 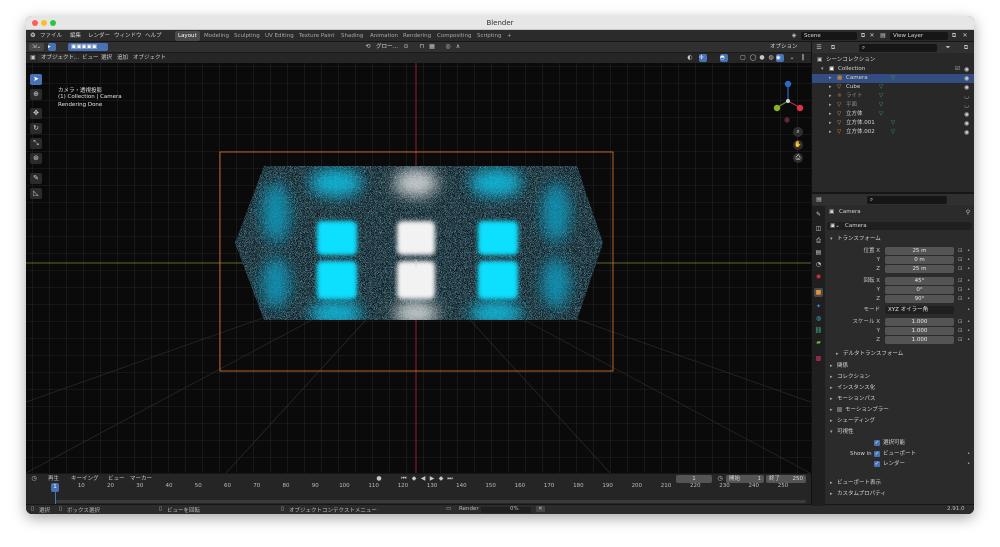 I want to click on rotate-tool-icon: ↻, so click(x=36, y=128).